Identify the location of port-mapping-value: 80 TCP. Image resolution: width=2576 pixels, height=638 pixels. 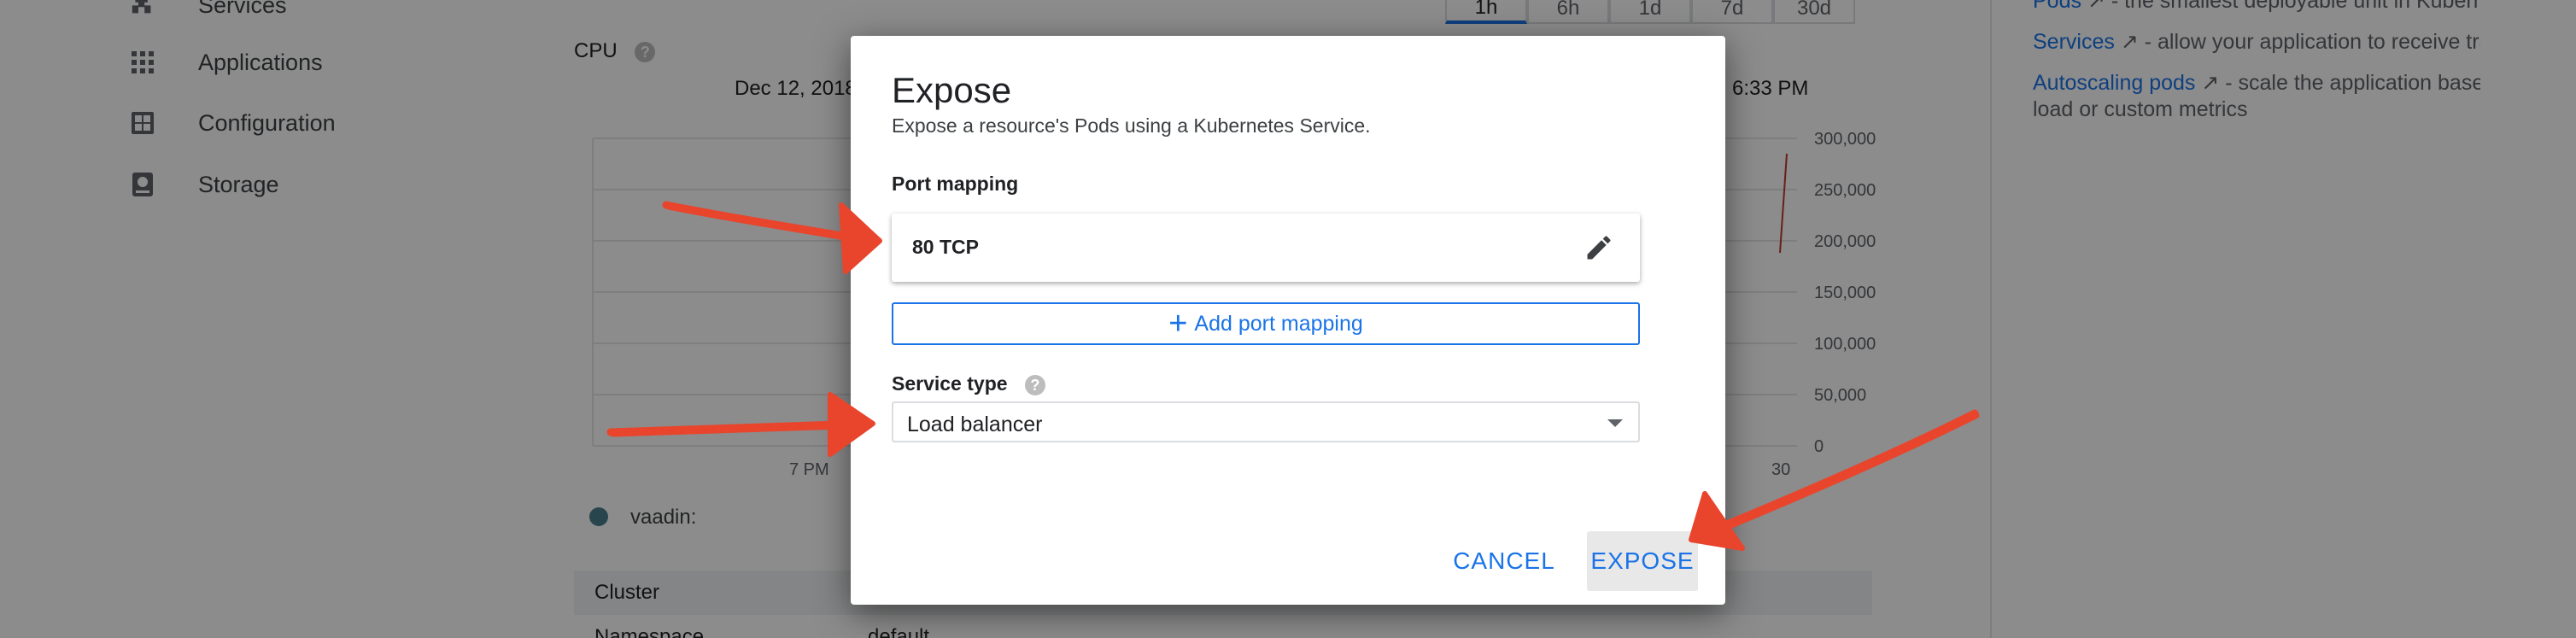
(945, 247).